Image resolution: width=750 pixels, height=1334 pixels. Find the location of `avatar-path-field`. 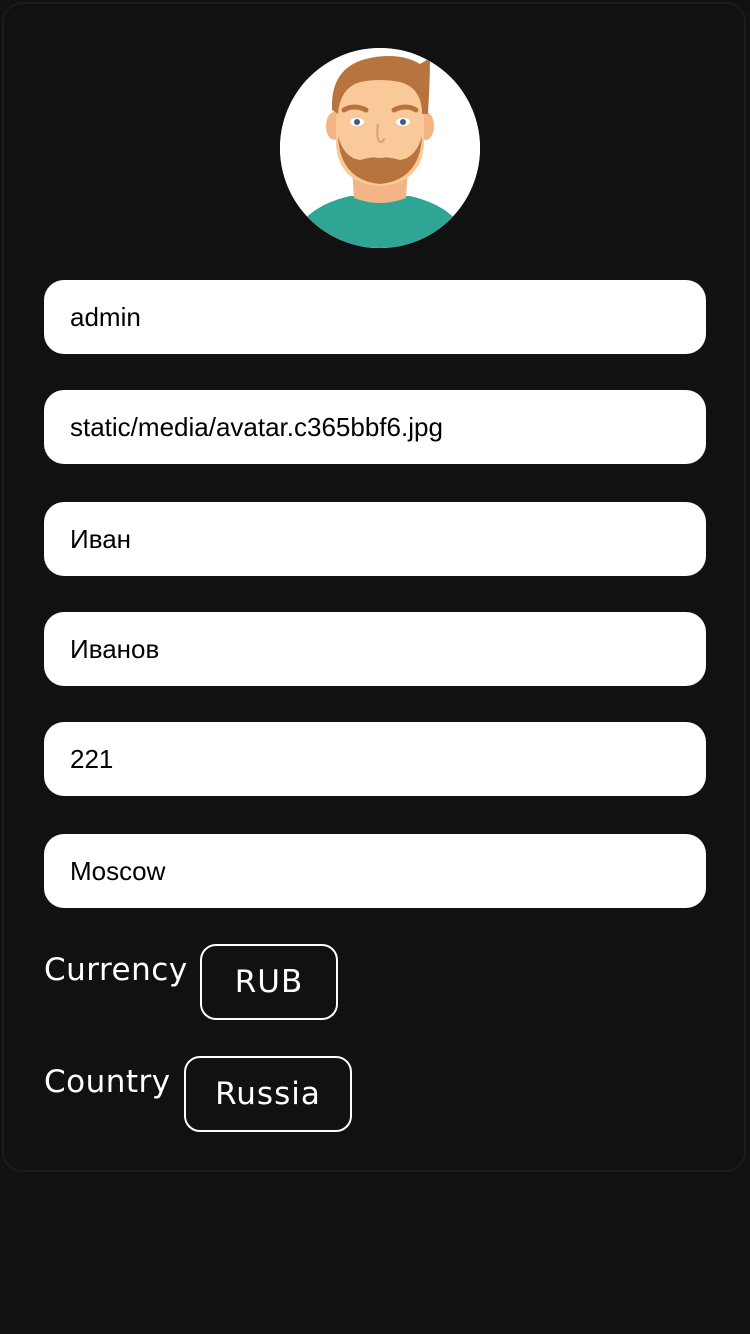

avatar-path-field is located at coordinates (375, 427).